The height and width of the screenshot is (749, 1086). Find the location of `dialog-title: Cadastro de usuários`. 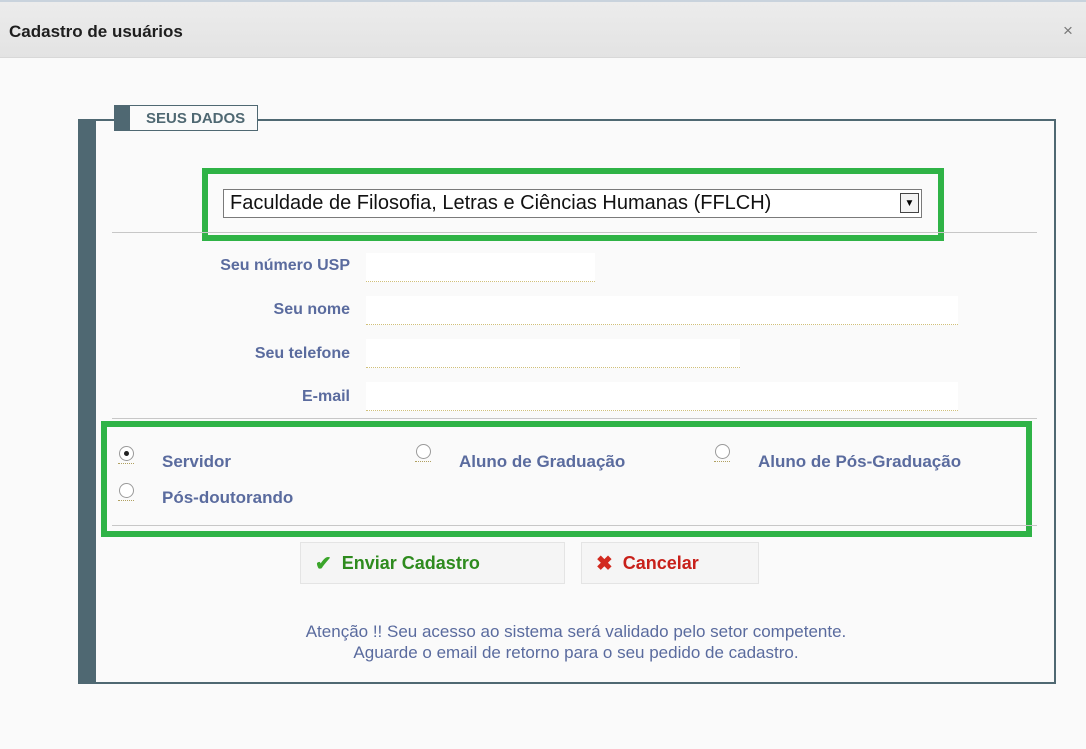

dialog-title: Cadastro de usuários is located at coordinates (96, 31).